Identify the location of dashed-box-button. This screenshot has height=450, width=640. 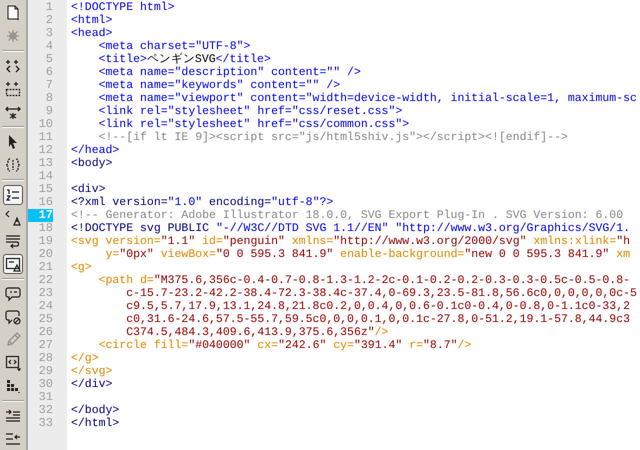
(13, 89).